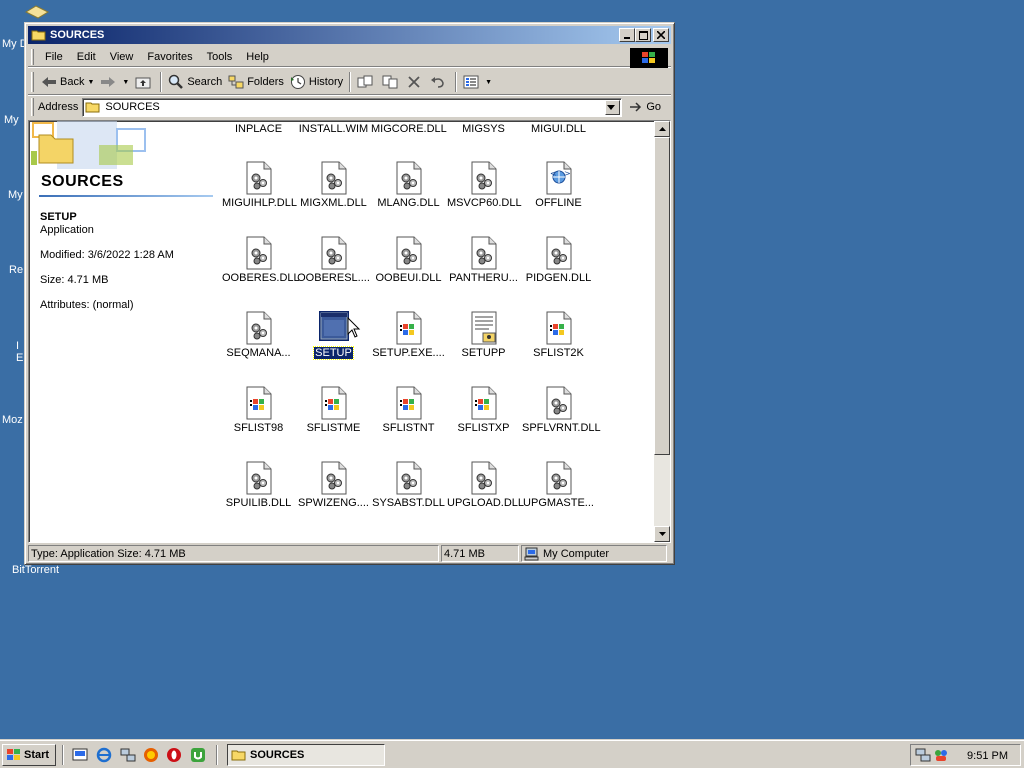 This screenshot has height=768, width=1024. Describe the element at coordinates (80, 755) in the screenshot. I see `show-desktop-icon` at that location.